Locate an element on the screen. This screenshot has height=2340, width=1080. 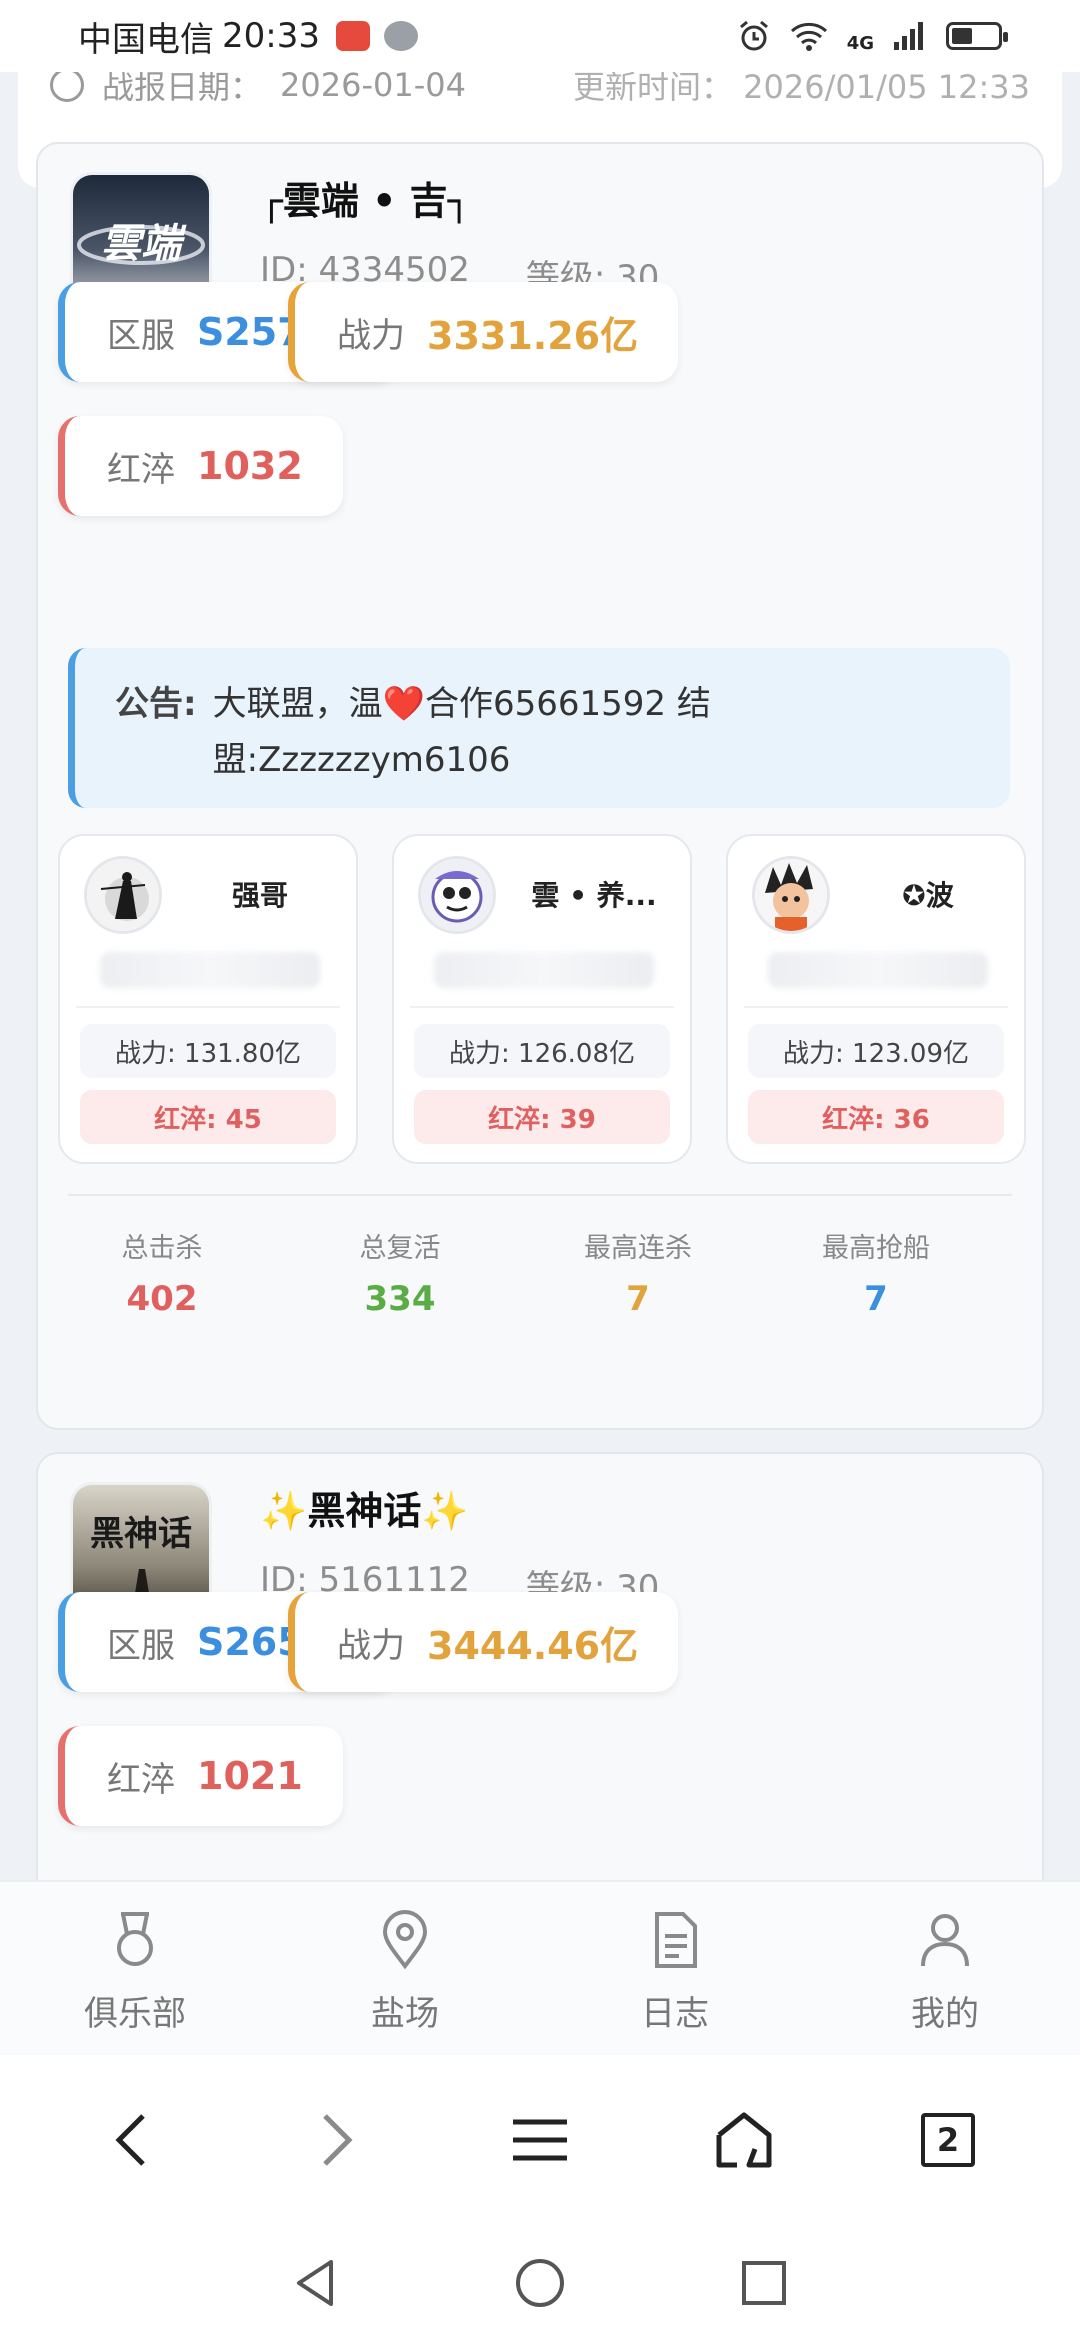
member-power: 战力: 123.09亿 is located at coordinates (876, 1051).